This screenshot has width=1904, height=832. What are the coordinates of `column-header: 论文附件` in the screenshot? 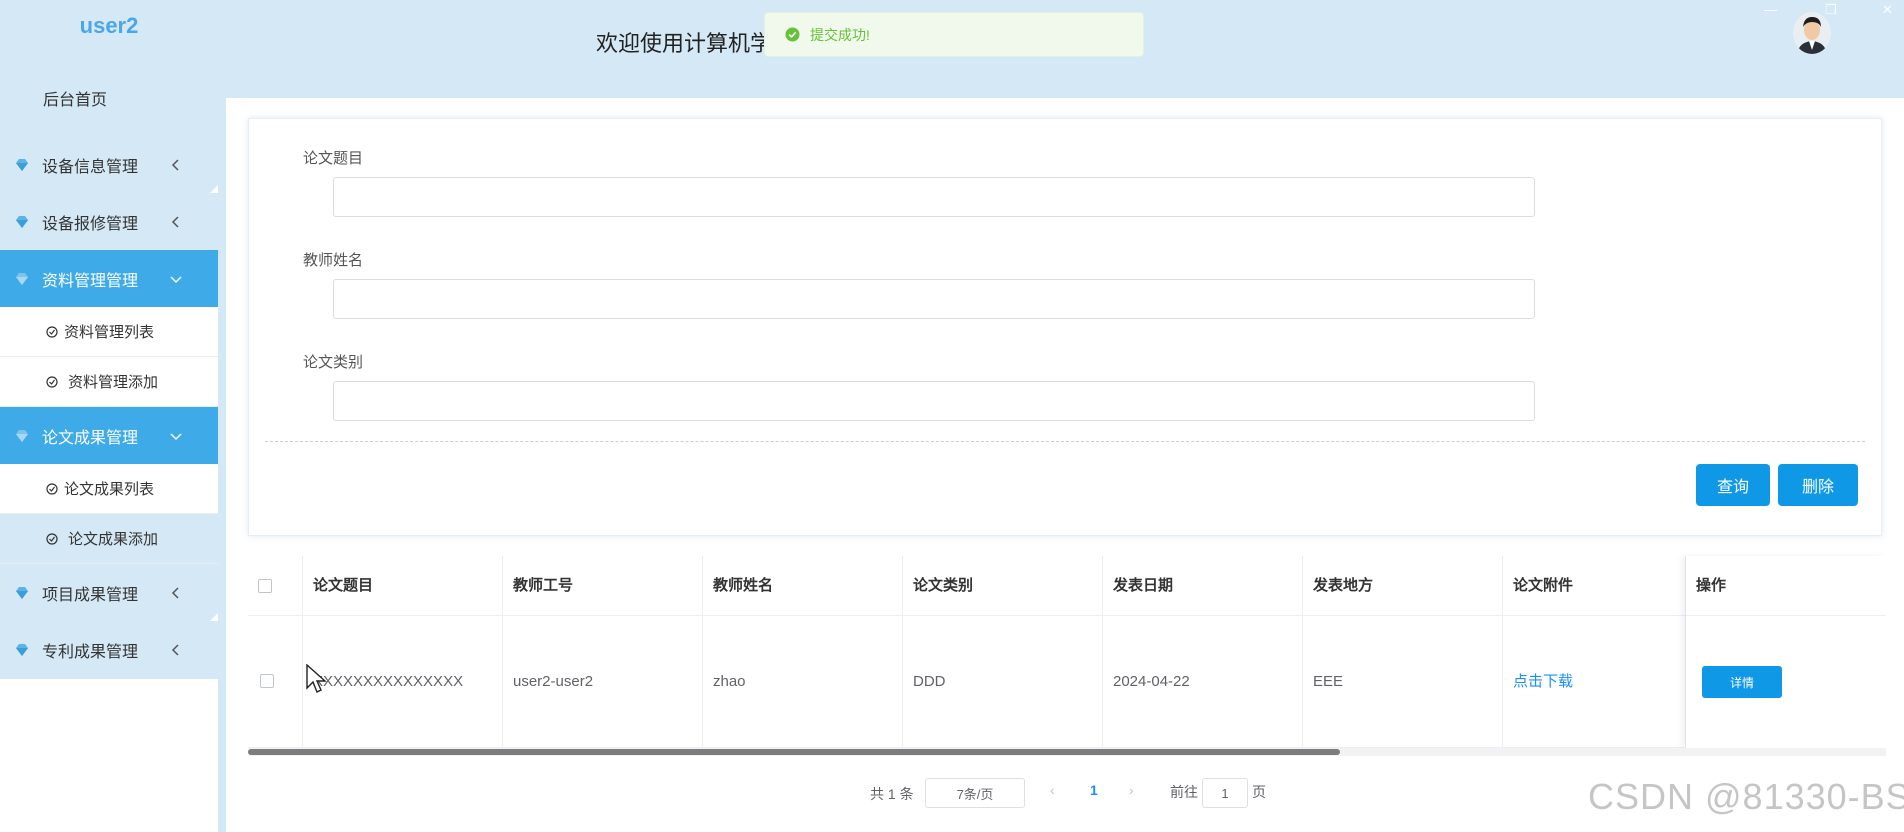 It's located at (1594, 586).